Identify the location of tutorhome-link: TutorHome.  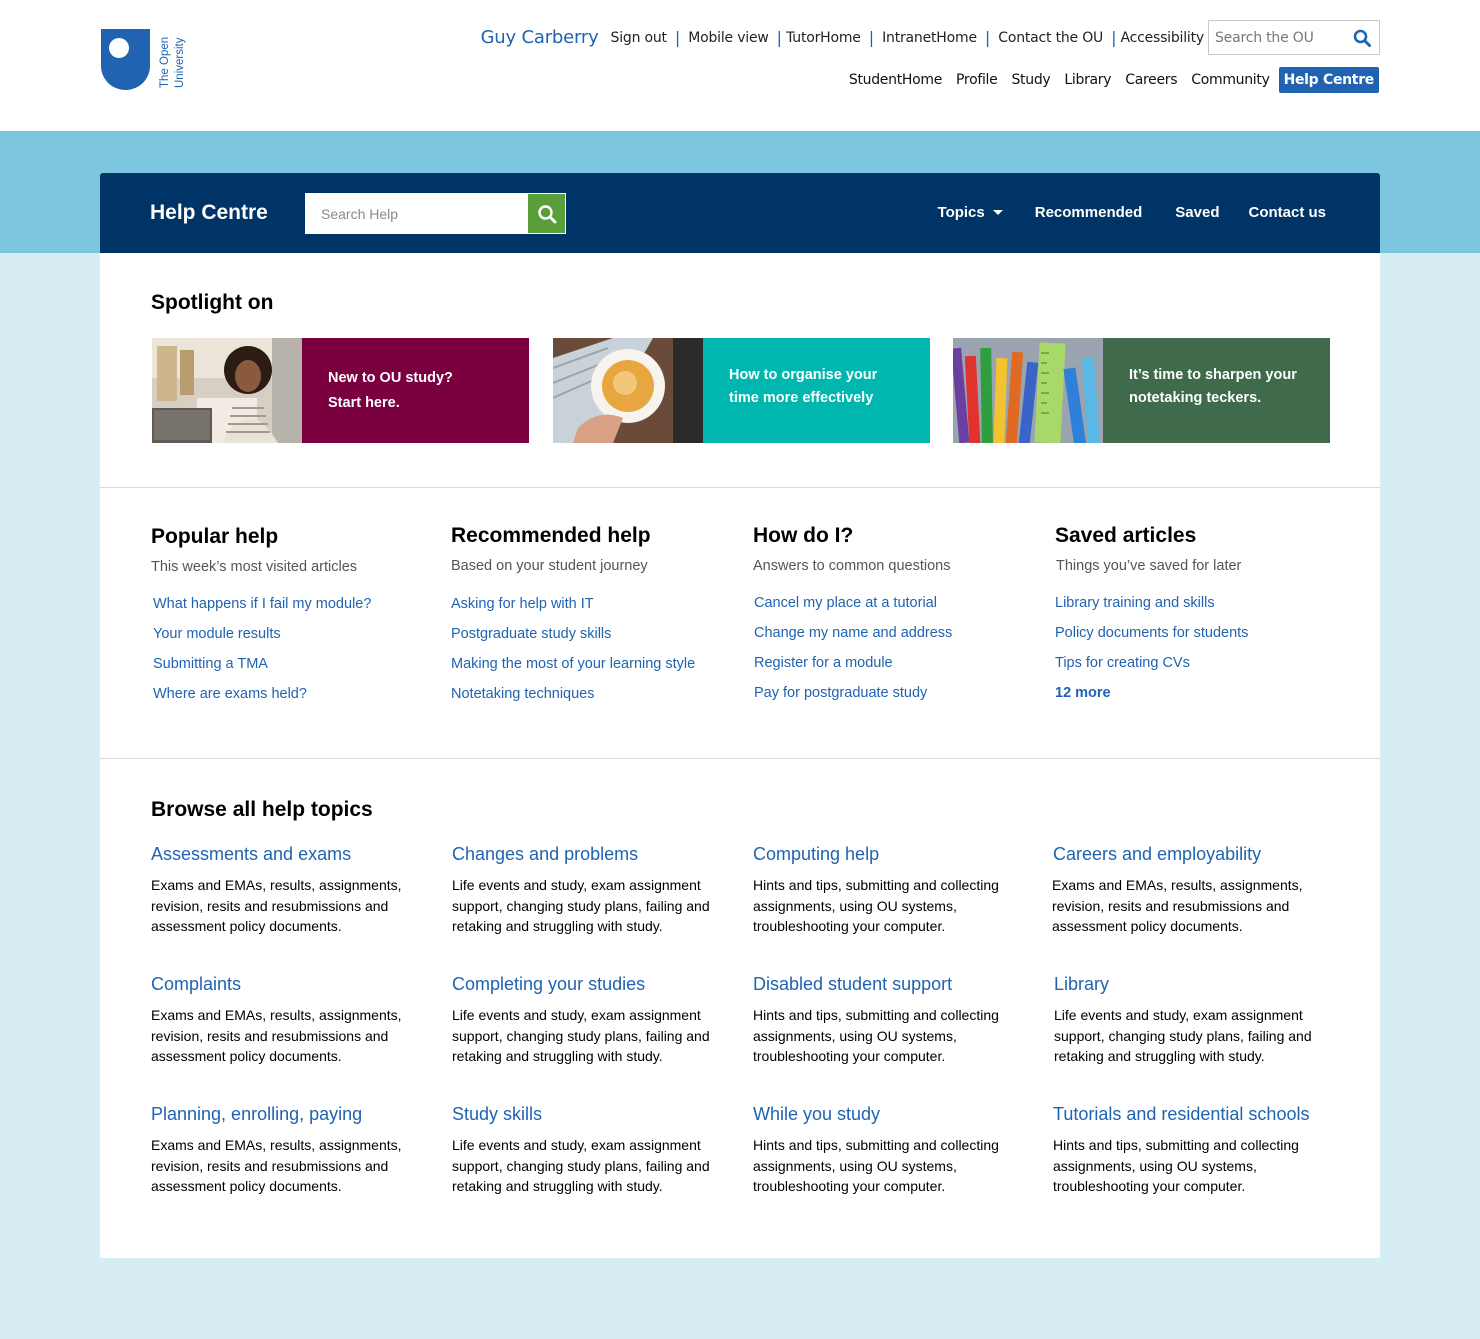
(823, 38).